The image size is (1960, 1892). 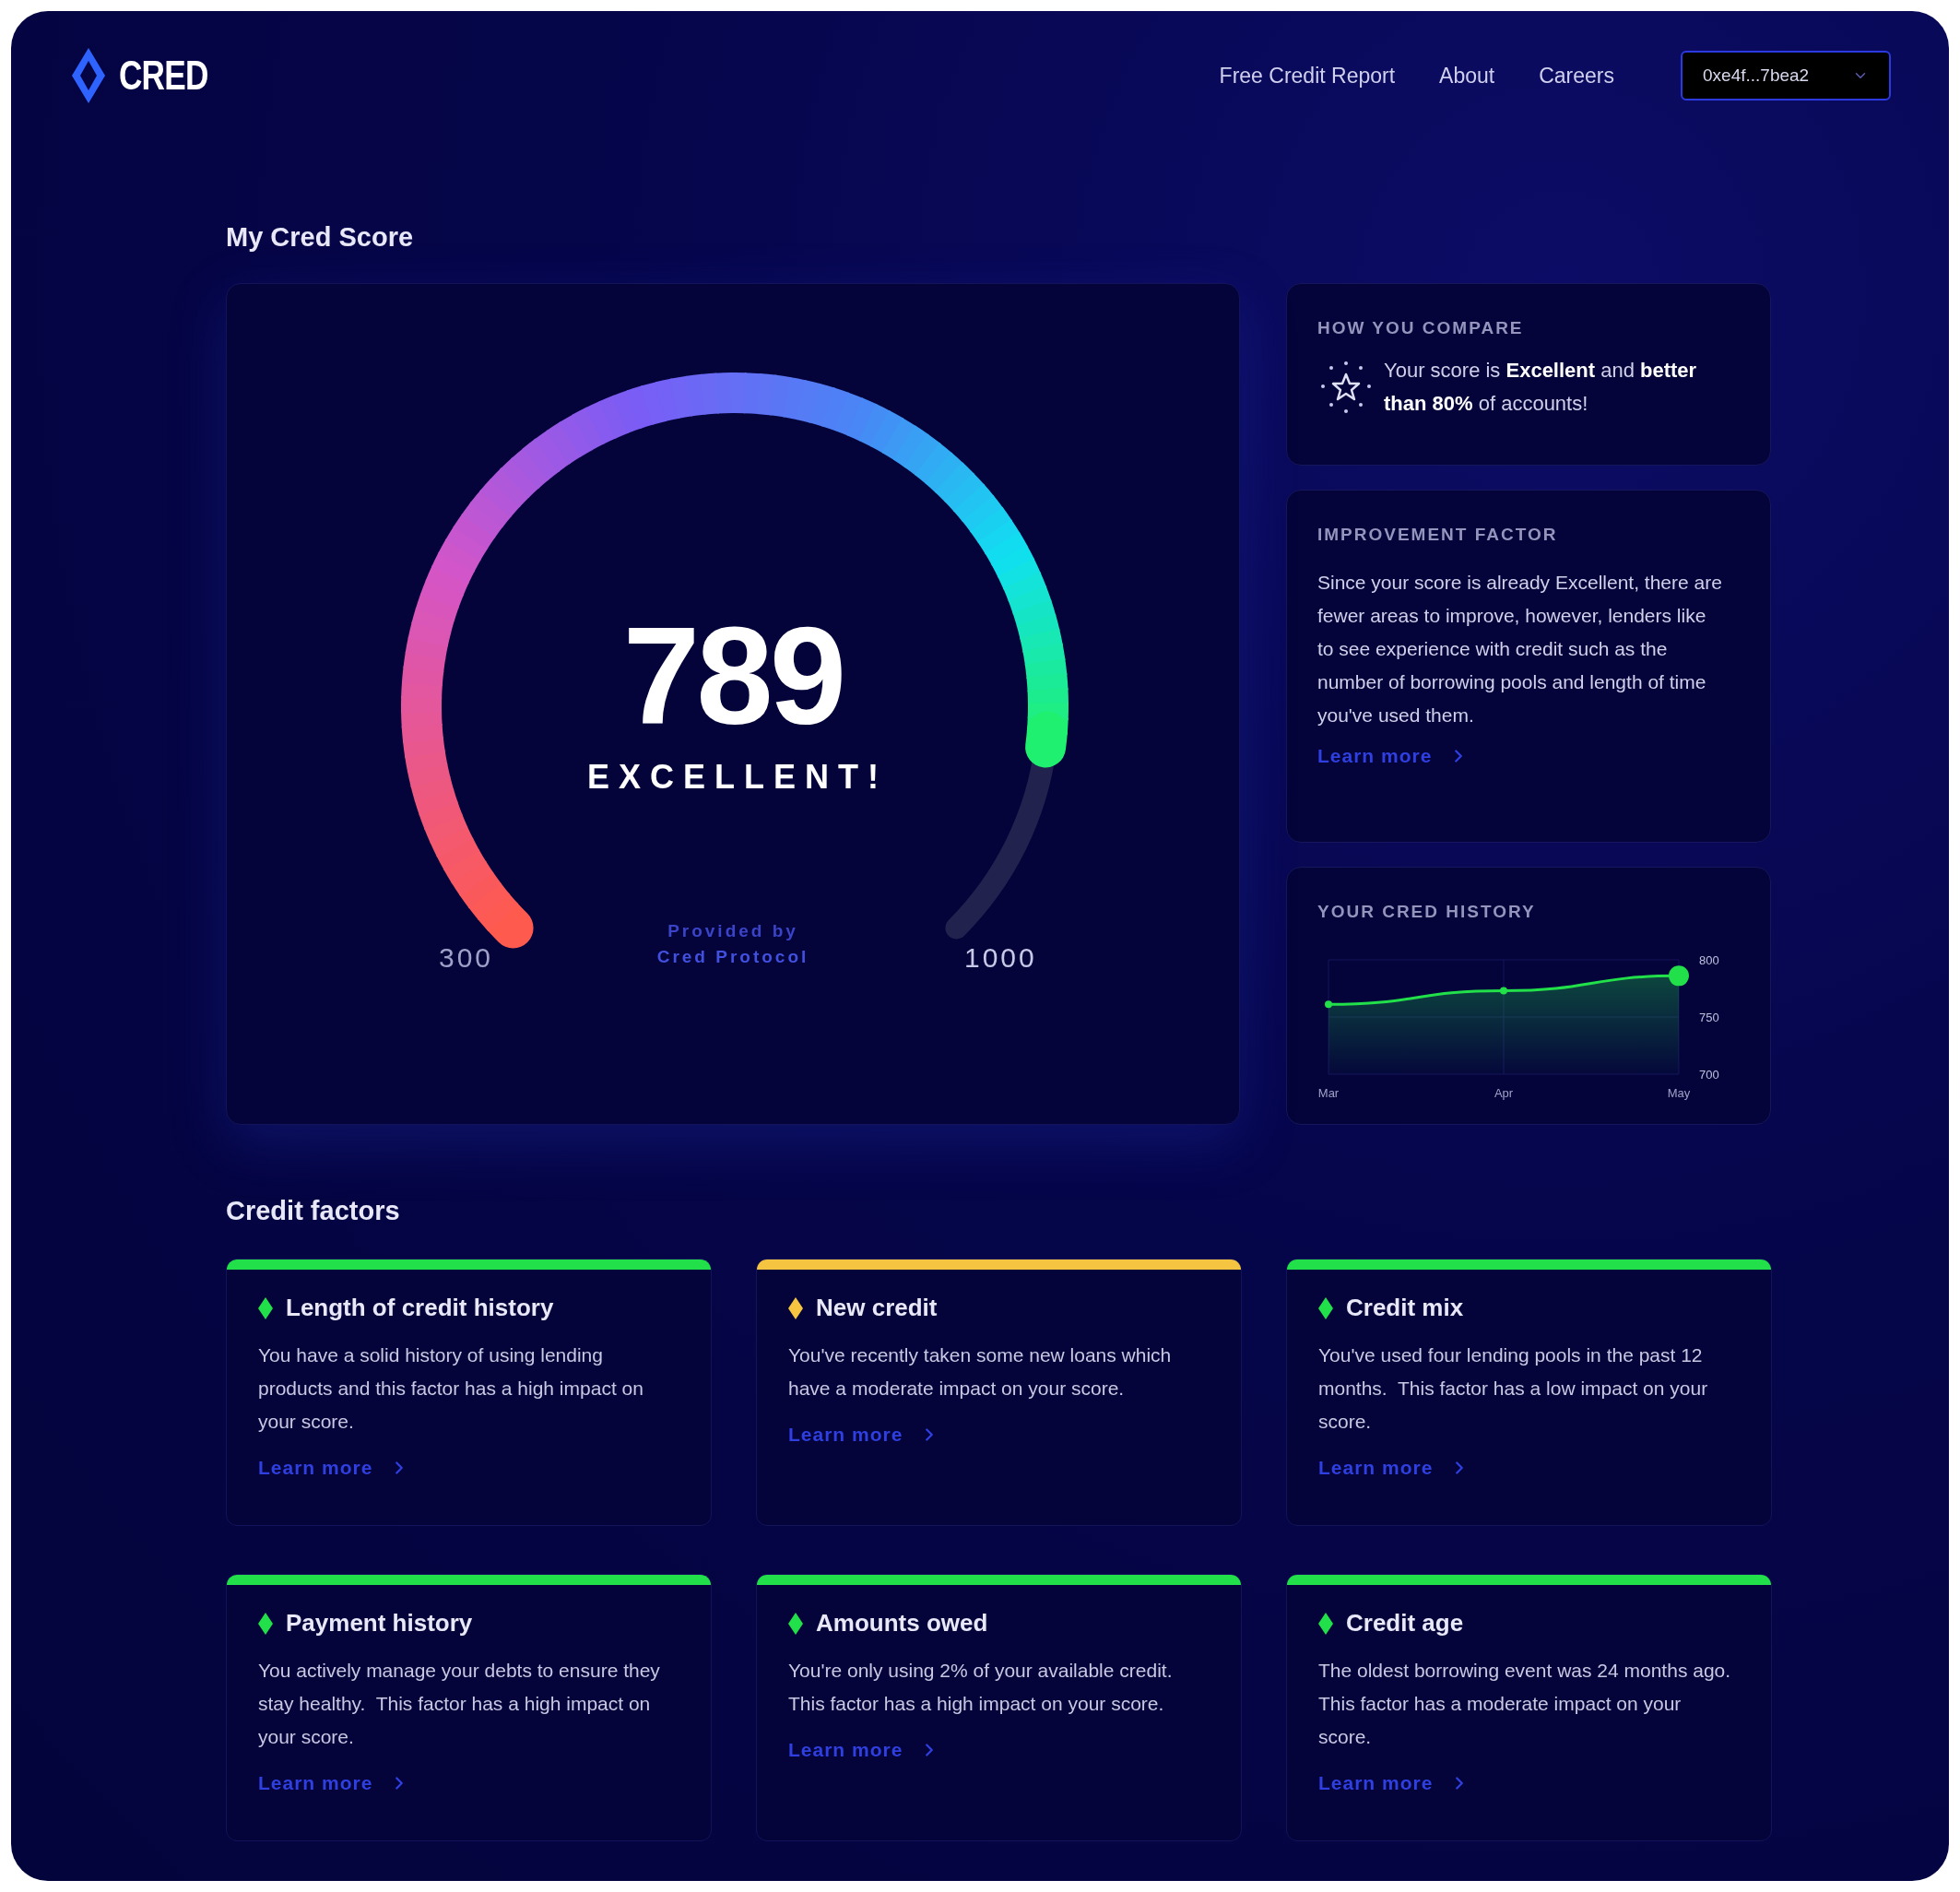 What do you see at coordinates (313, 1210) in the screenshot?
I see `section-title: Credit factors` at bounding box center [313, 1210].